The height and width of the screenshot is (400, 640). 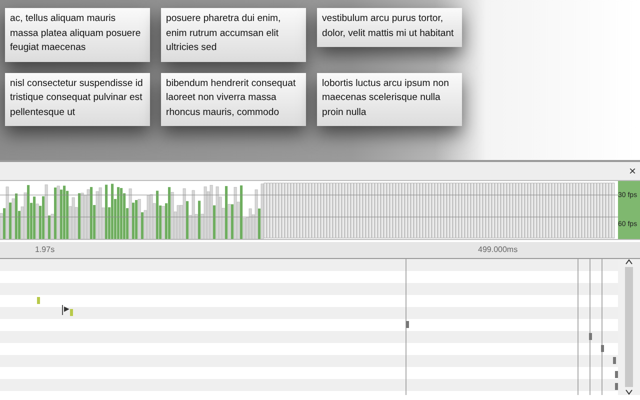 What do you see at coordinates (233, 99) in the screenshot?
I see `text-card: bibendum hendrerit consequat laoreet non viverra massa rhoncus mauris, commodo` at bounding box center [233, 99].